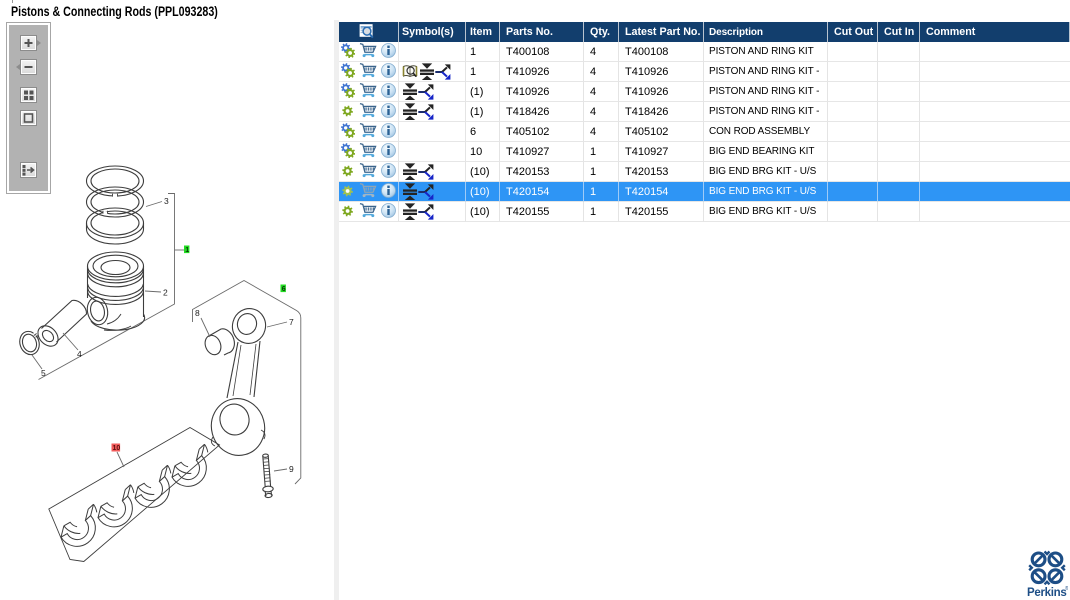  I want to click on svg-text: 2, so click(165, 293).